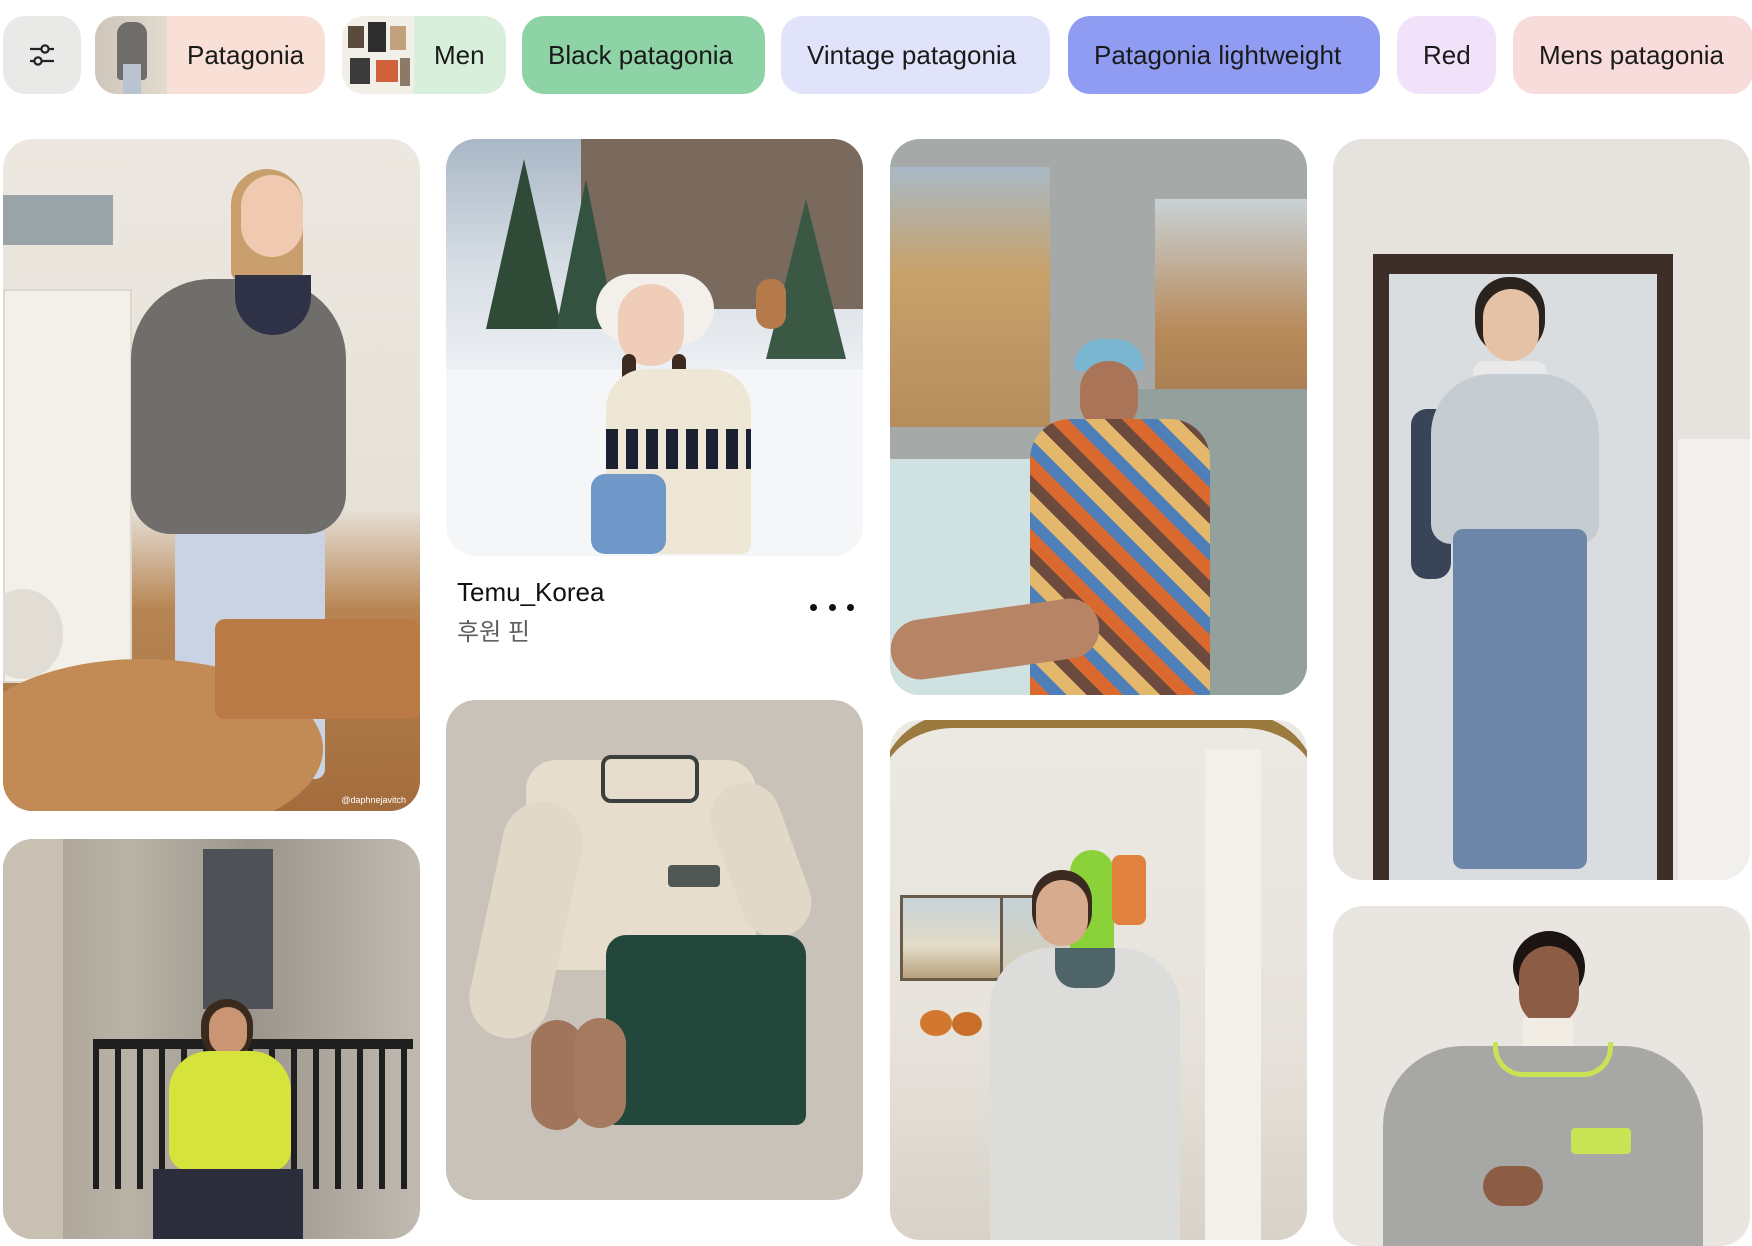  What do you see at coordinates (600, 1073) in the screenshot?
I see `slipper` at bounding box center [600, 1073].